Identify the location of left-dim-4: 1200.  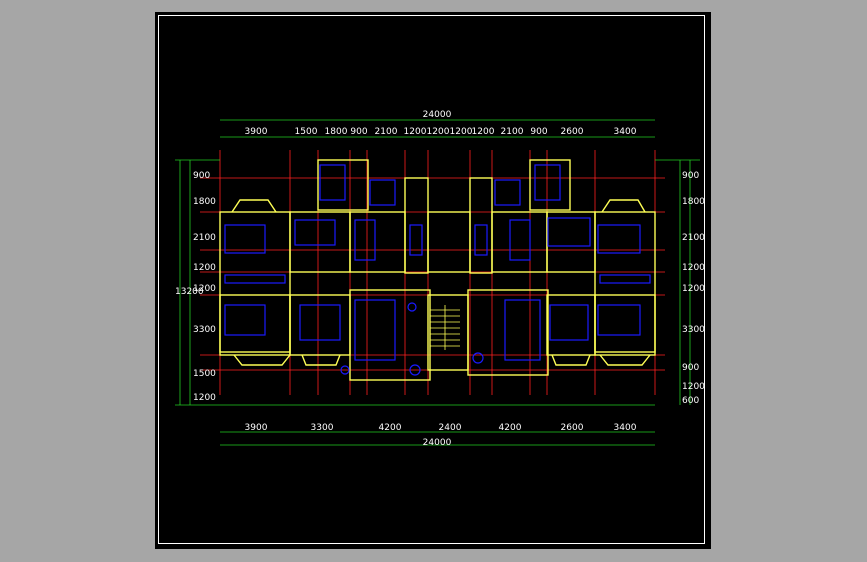
(204, 268).